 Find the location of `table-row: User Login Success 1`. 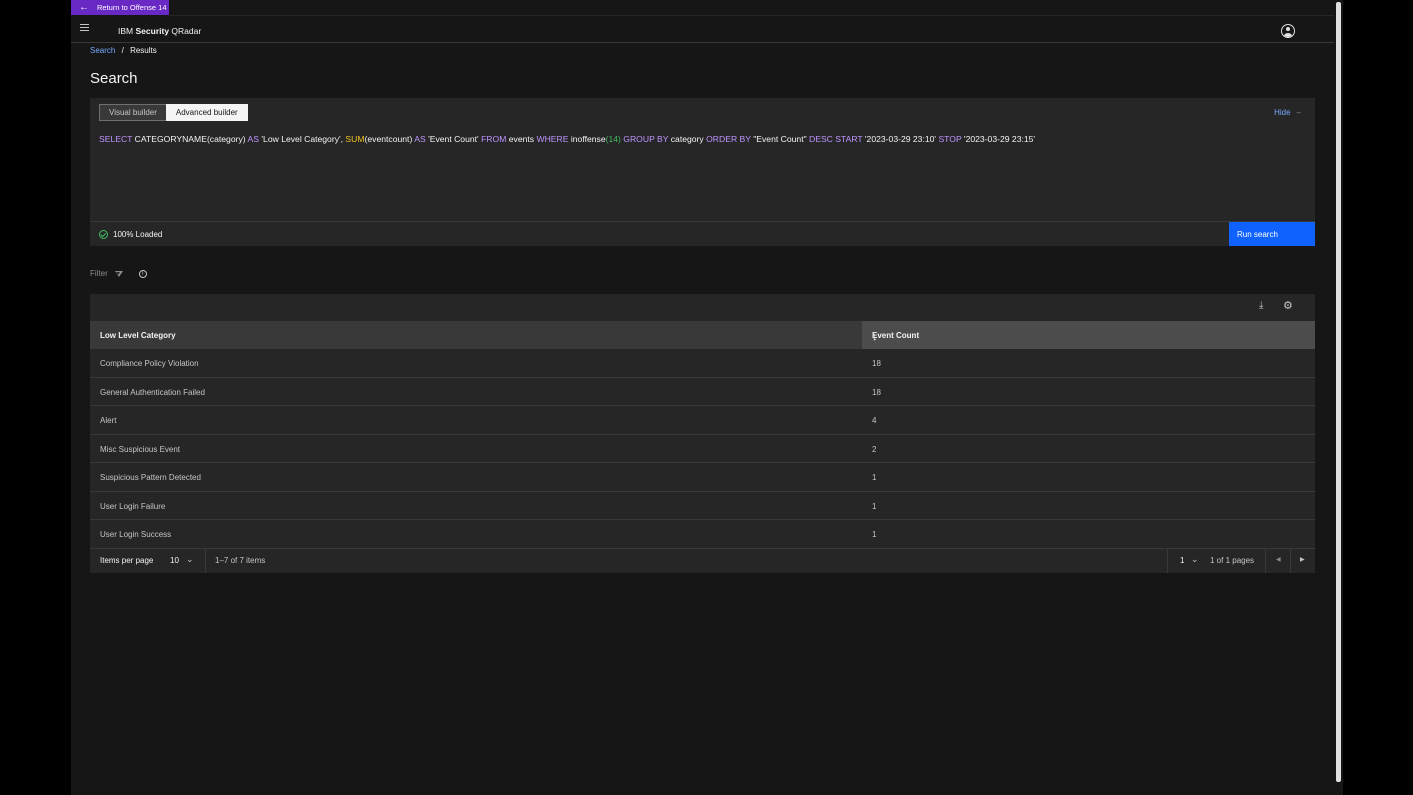

table-row: User Login Success 1 is located at coordinates (702, 534).